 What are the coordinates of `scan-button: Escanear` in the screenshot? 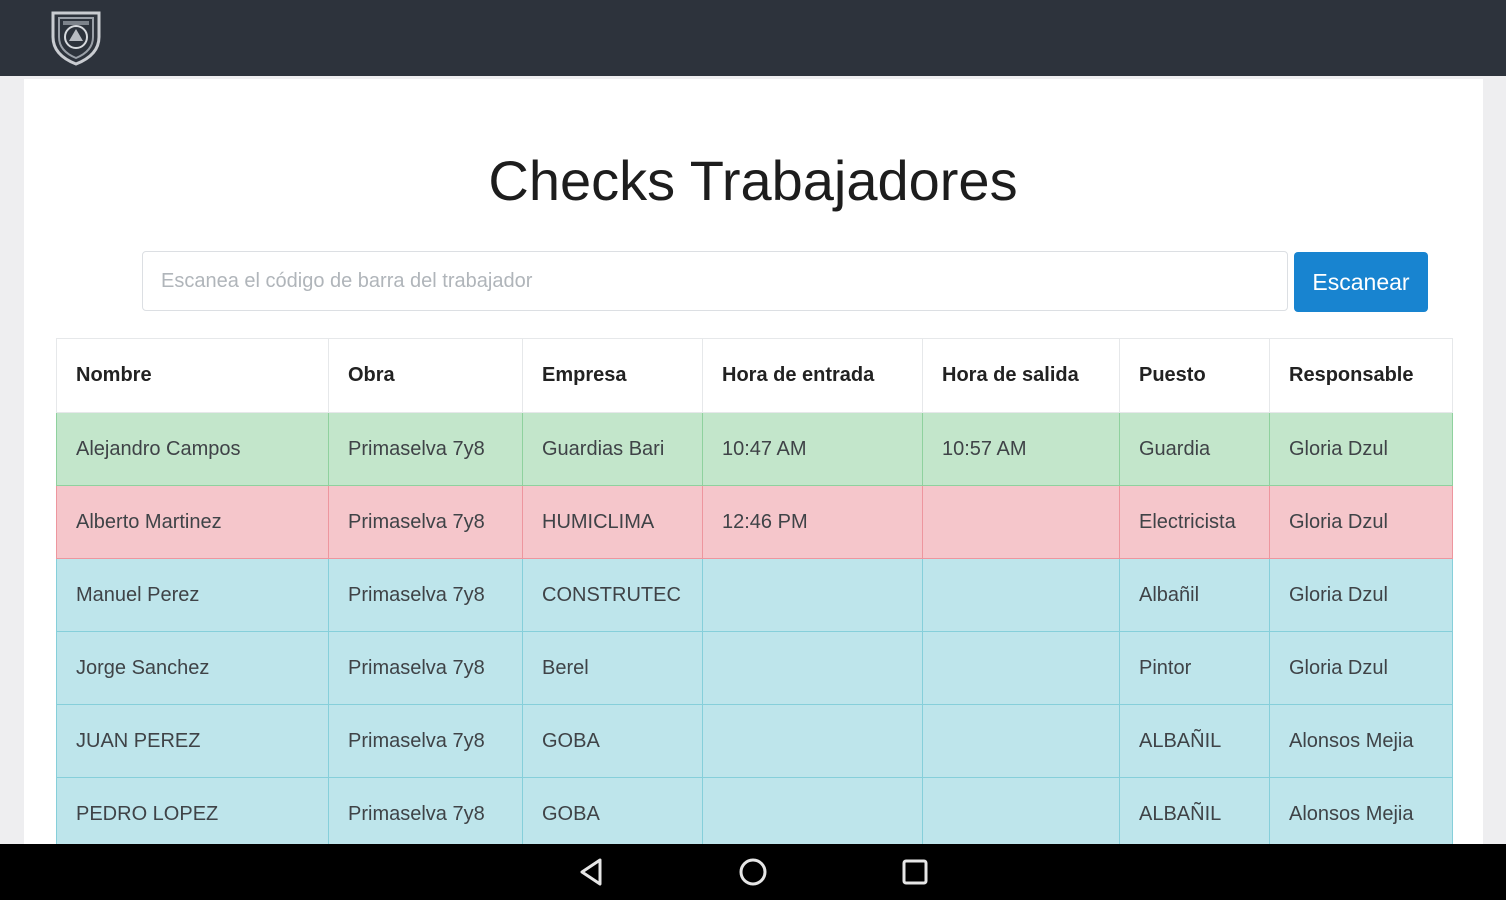 It's located at (1361, 282).